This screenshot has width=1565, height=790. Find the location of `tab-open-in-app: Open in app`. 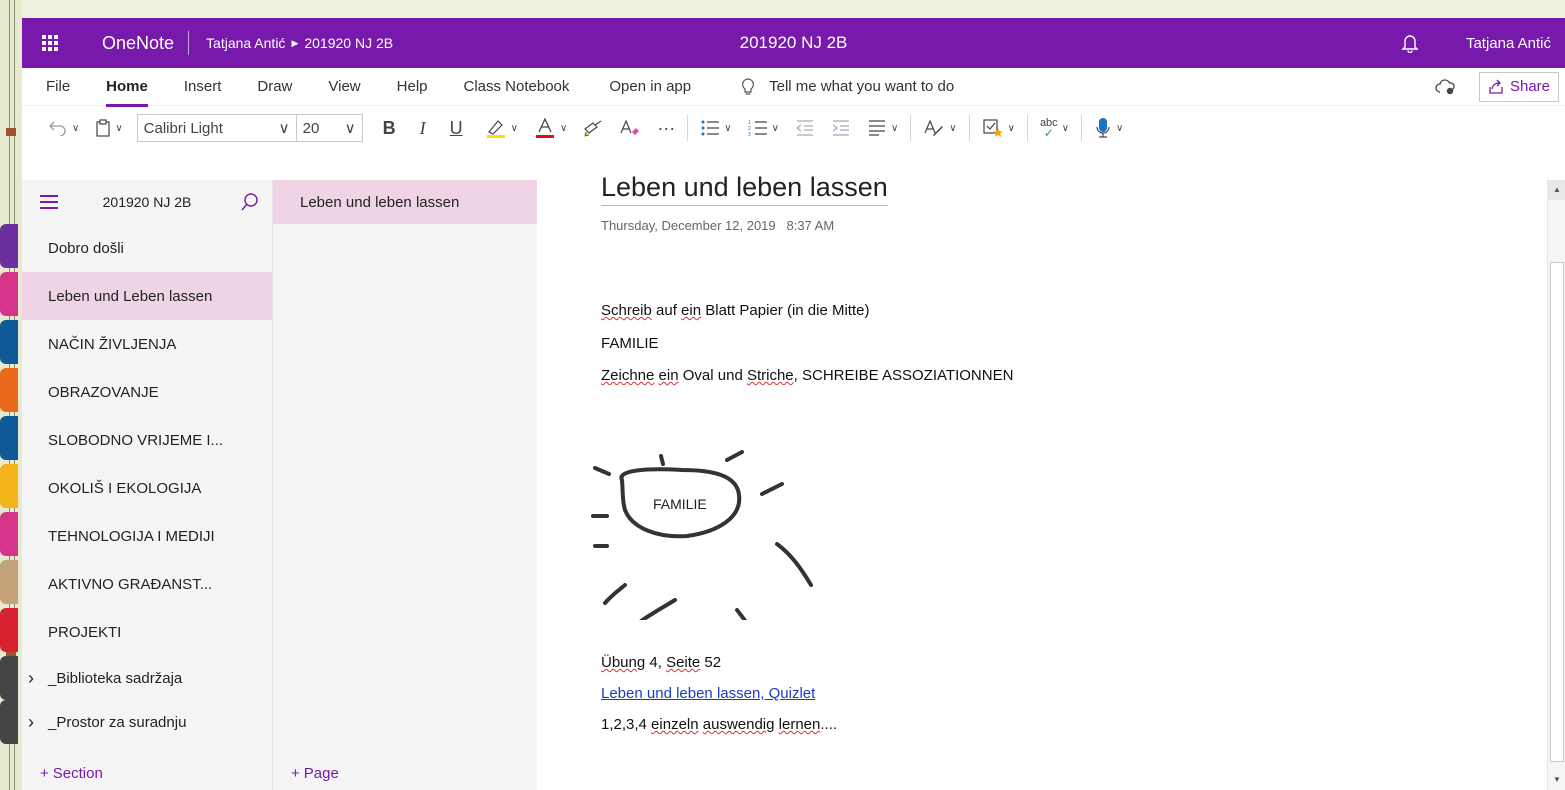

tab-open-in-app: Open in app is located at coordinates (650, 86).